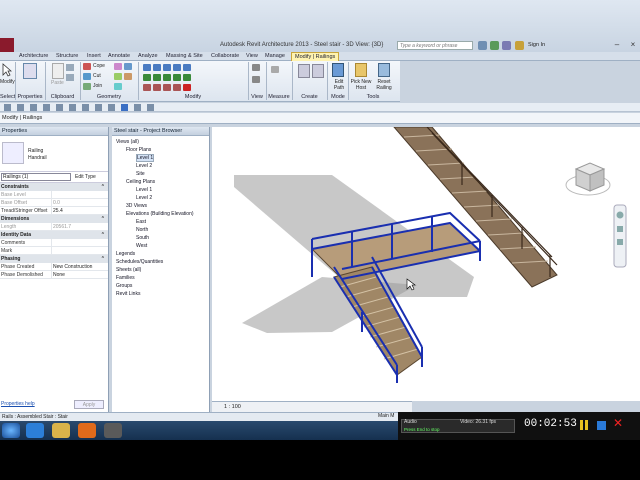 Image resolution: width=640 pixels, height=480 pixels. I want to click on pin-icon, so click(157, 87).